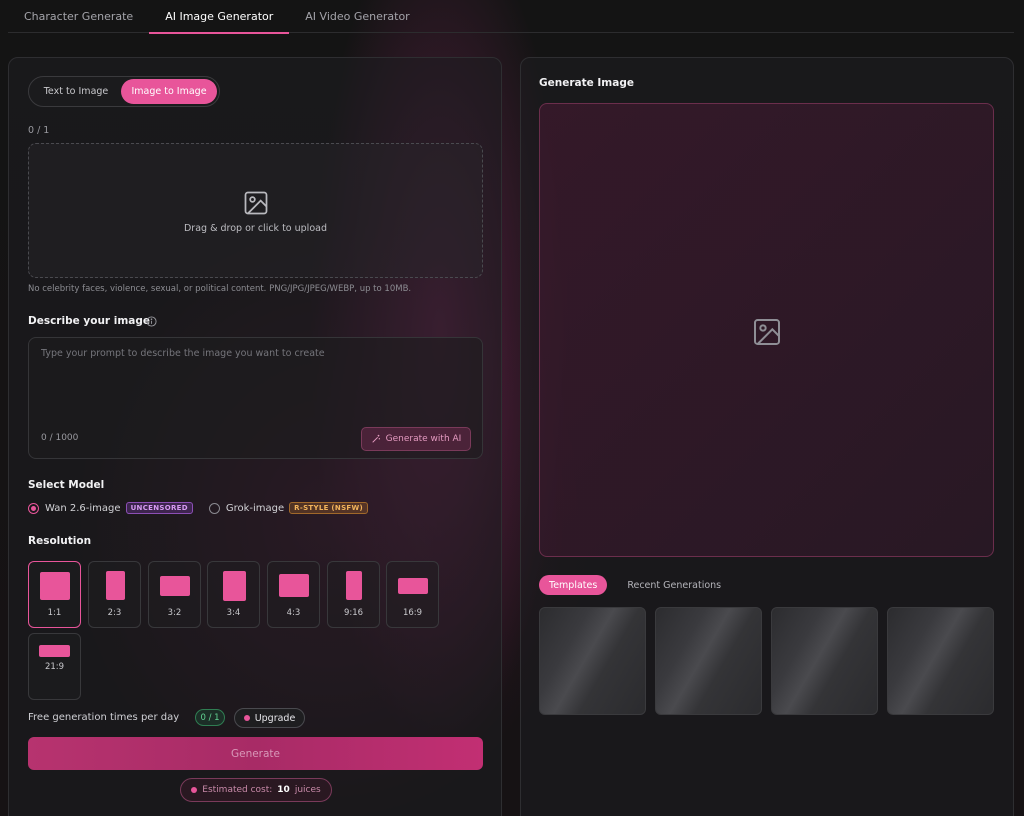  Describe the element at coordinates (114, 613) in the screenshot. I see `resolution-label-2-3: 2:3` at that location.